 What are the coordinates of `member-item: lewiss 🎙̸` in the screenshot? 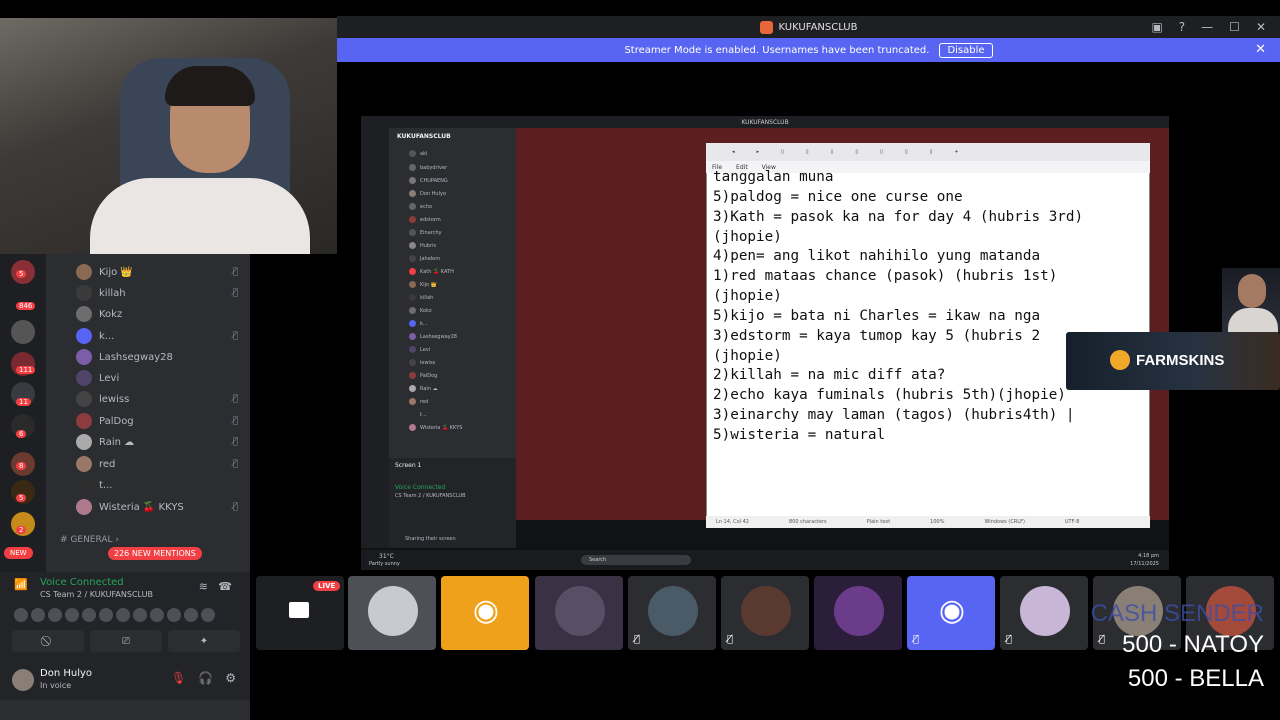 It's located at (161, 399).